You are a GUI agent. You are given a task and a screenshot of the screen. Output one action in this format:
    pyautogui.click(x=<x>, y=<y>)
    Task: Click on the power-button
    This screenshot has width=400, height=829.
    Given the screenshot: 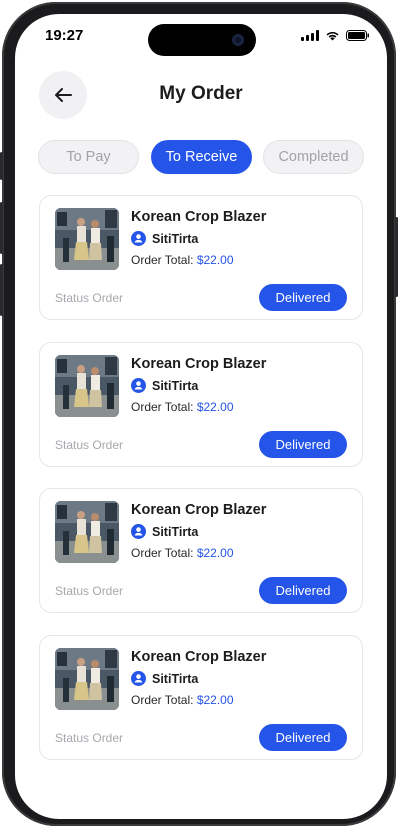 What is the action you would take?
    pyautogui.click(x=396, y=257)
    